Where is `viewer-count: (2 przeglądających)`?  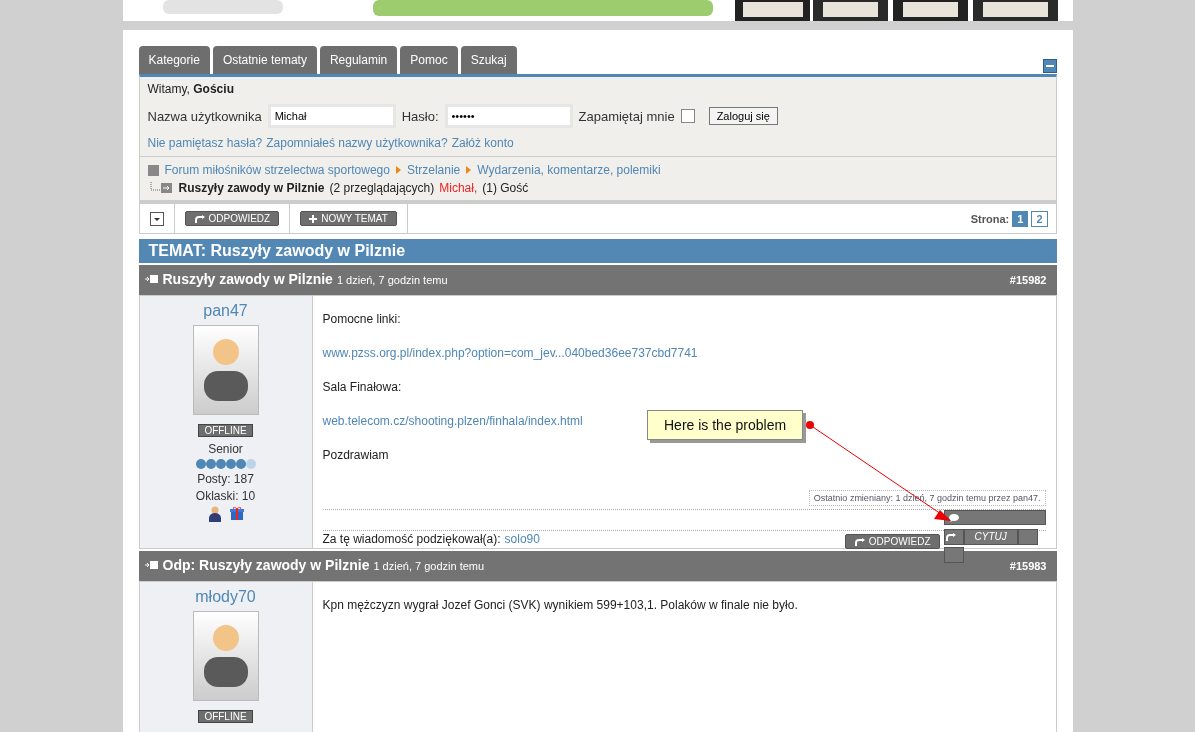 viewer-count: (2 przeglądających) is located at coordinates (382, 188).